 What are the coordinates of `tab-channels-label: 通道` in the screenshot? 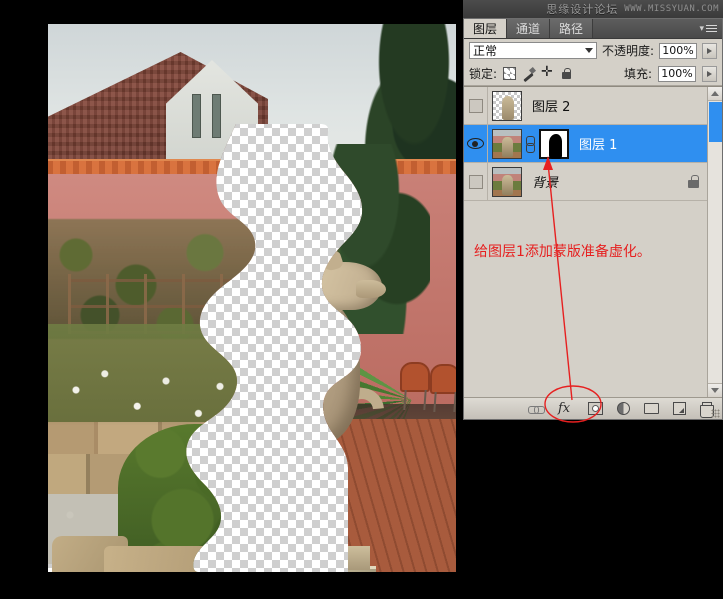 It's located at (528, 29).